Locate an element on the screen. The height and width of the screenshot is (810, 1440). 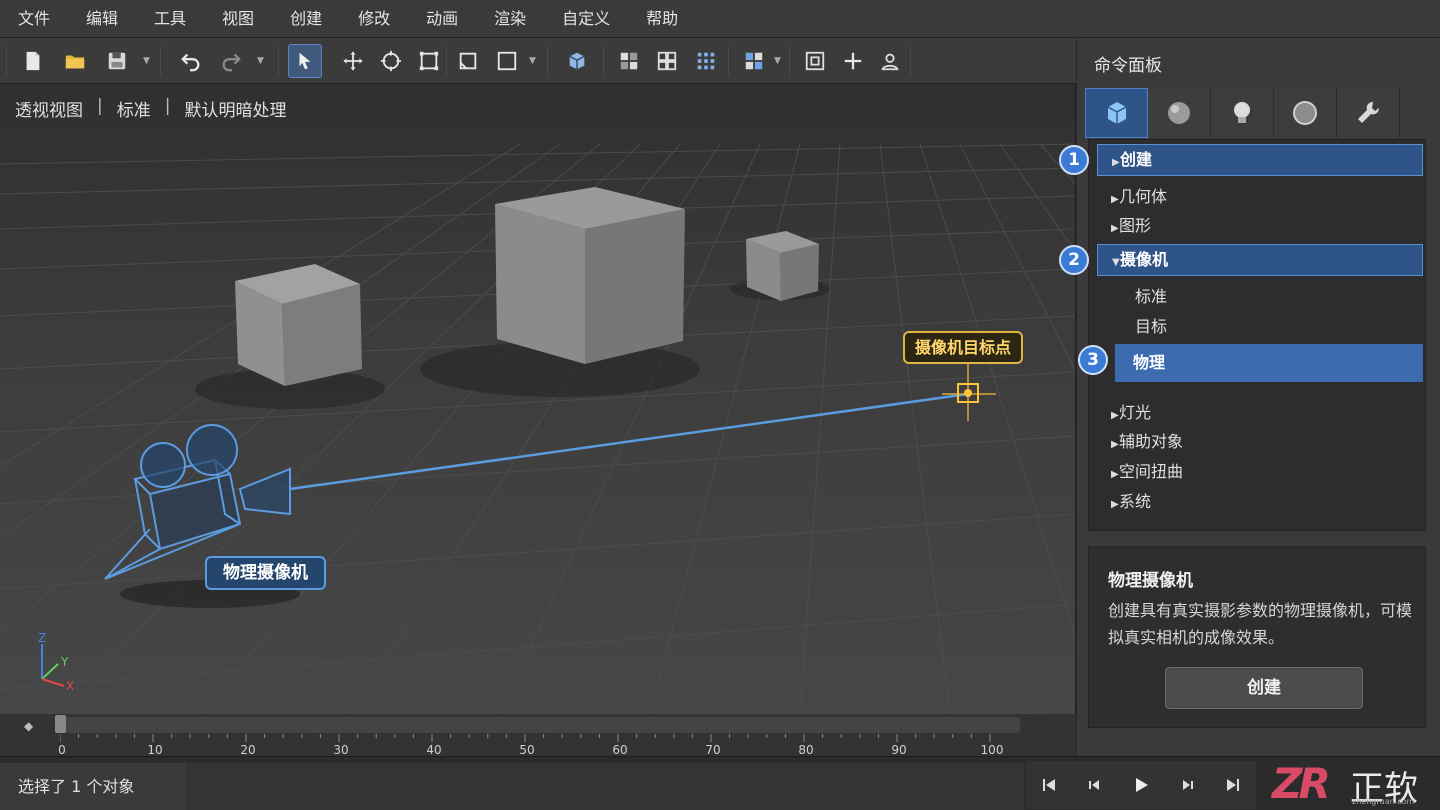
rect-select-icon is located at coordinates (507, 61).